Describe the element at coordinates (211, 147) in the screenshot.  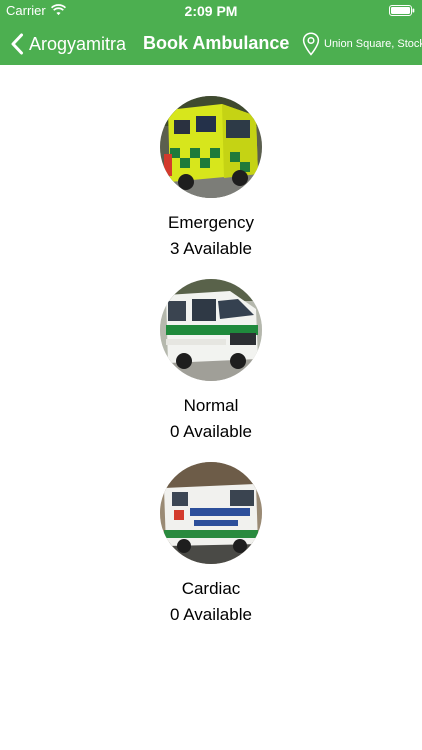
I see `emergency-ambulance-photo` at that location.